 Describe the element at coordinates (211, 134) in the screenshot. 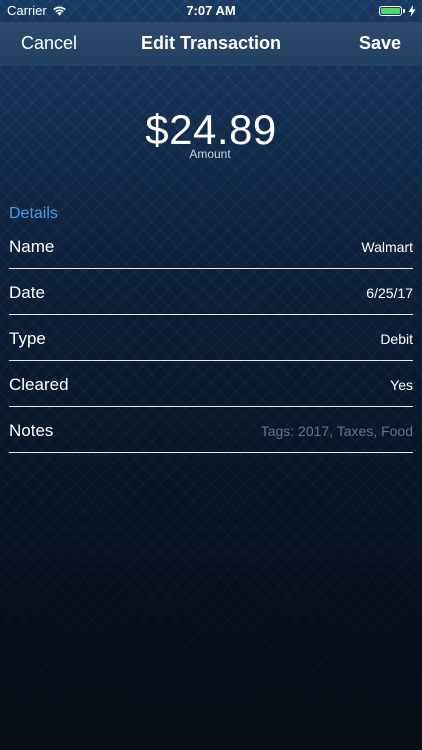

I see `amount-display: $24.89 Amount` at that location.